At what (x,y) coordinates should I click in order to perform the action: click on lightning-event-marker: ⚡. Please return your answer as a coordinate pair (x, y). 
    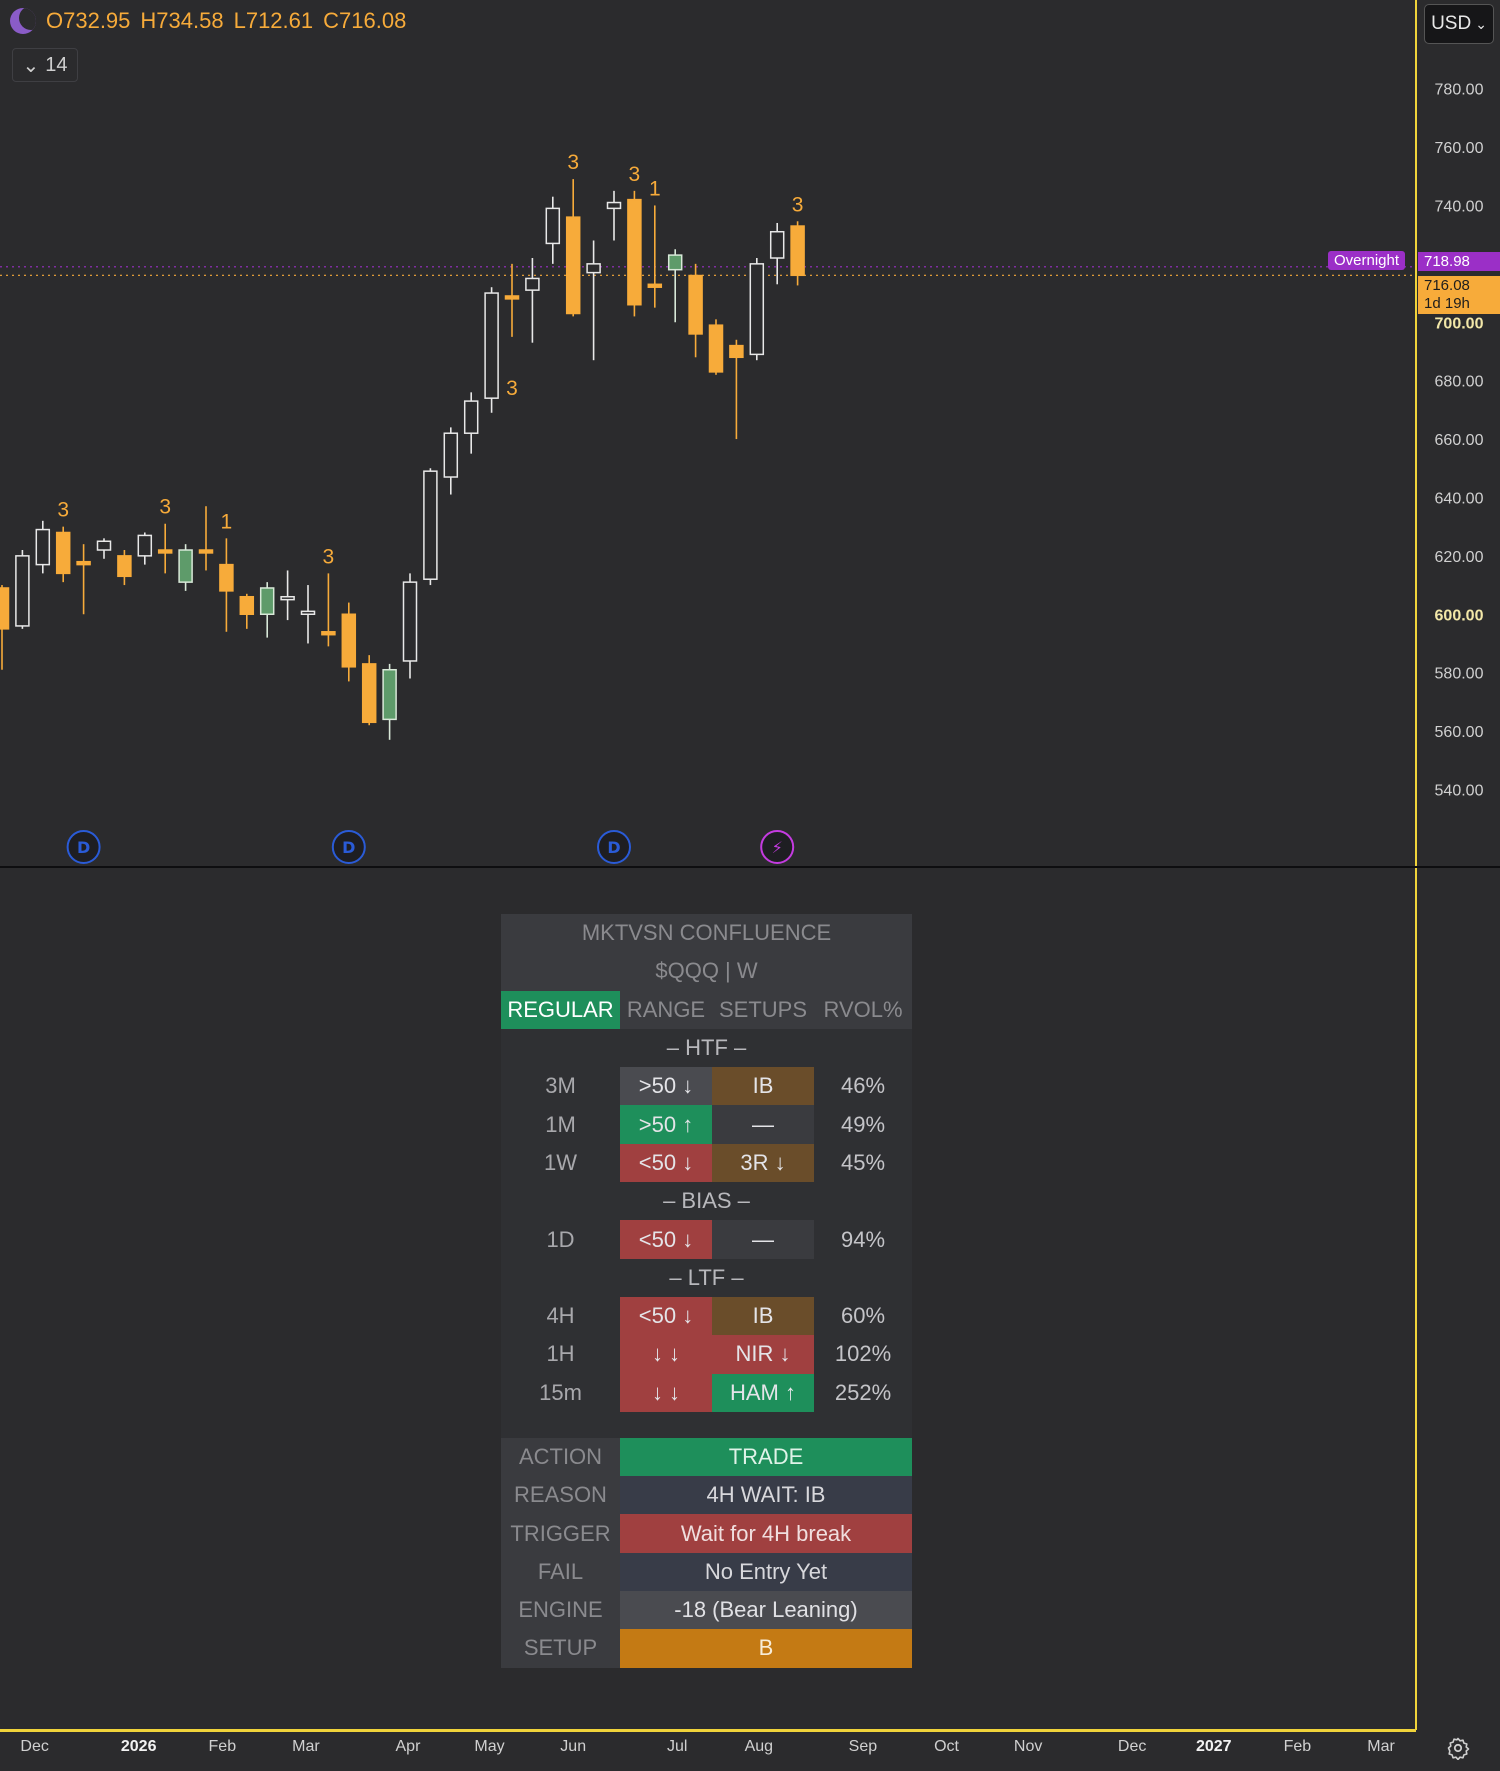
    Looking at the image, I should click on (777, 847).